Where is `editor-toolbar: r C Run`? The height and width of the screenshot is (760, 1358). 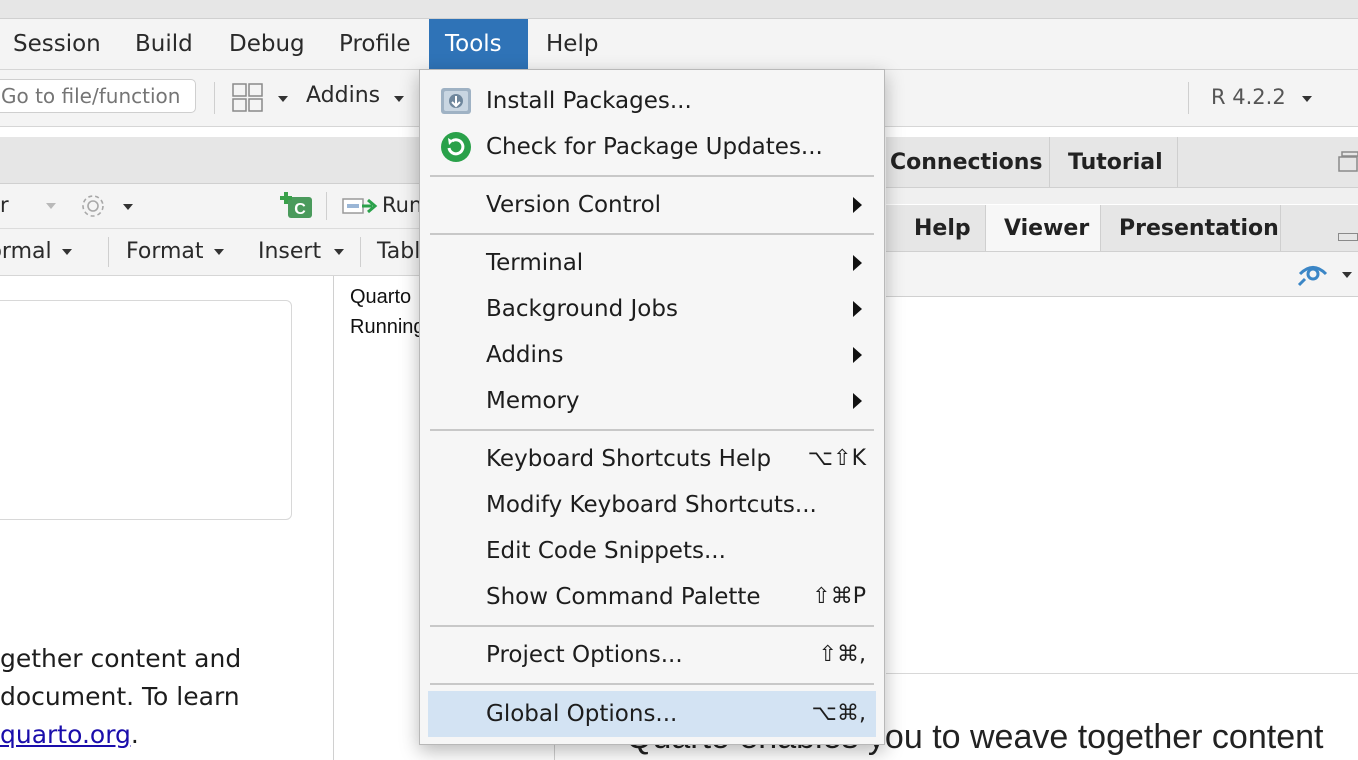
editor-toolbar: r C Run is located at coordinates (211, 206).